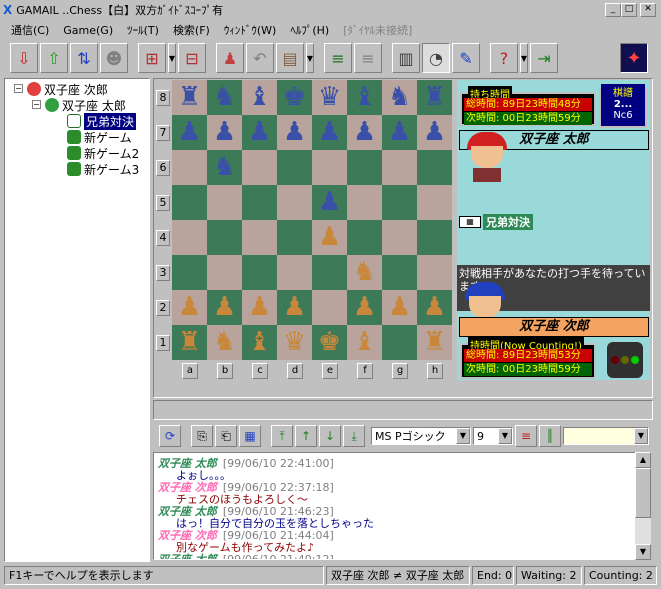 This screenshot has height=589, width=661. I want to click on paste-icon: ⎗, so click(226, 436).